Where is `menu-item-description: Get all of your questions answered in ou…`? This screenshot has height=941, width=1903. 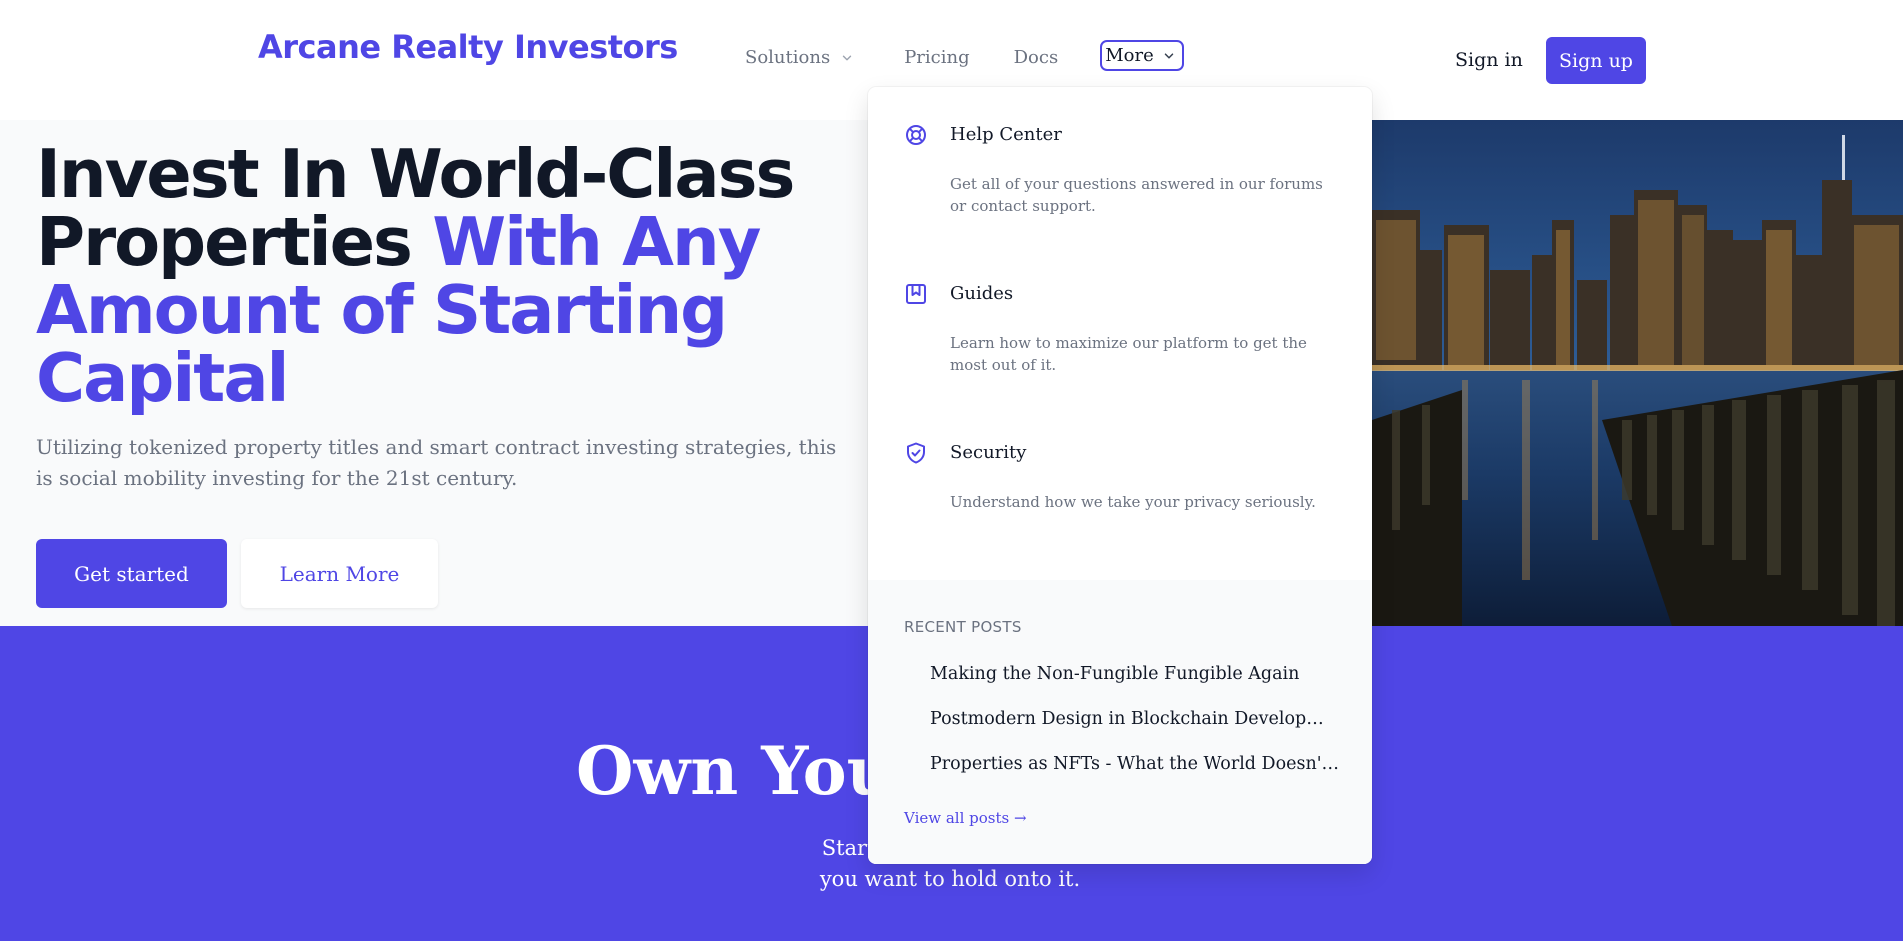 menu-item-description: Get all of your questions answered in ou… is located at coordinates (1136, 195).